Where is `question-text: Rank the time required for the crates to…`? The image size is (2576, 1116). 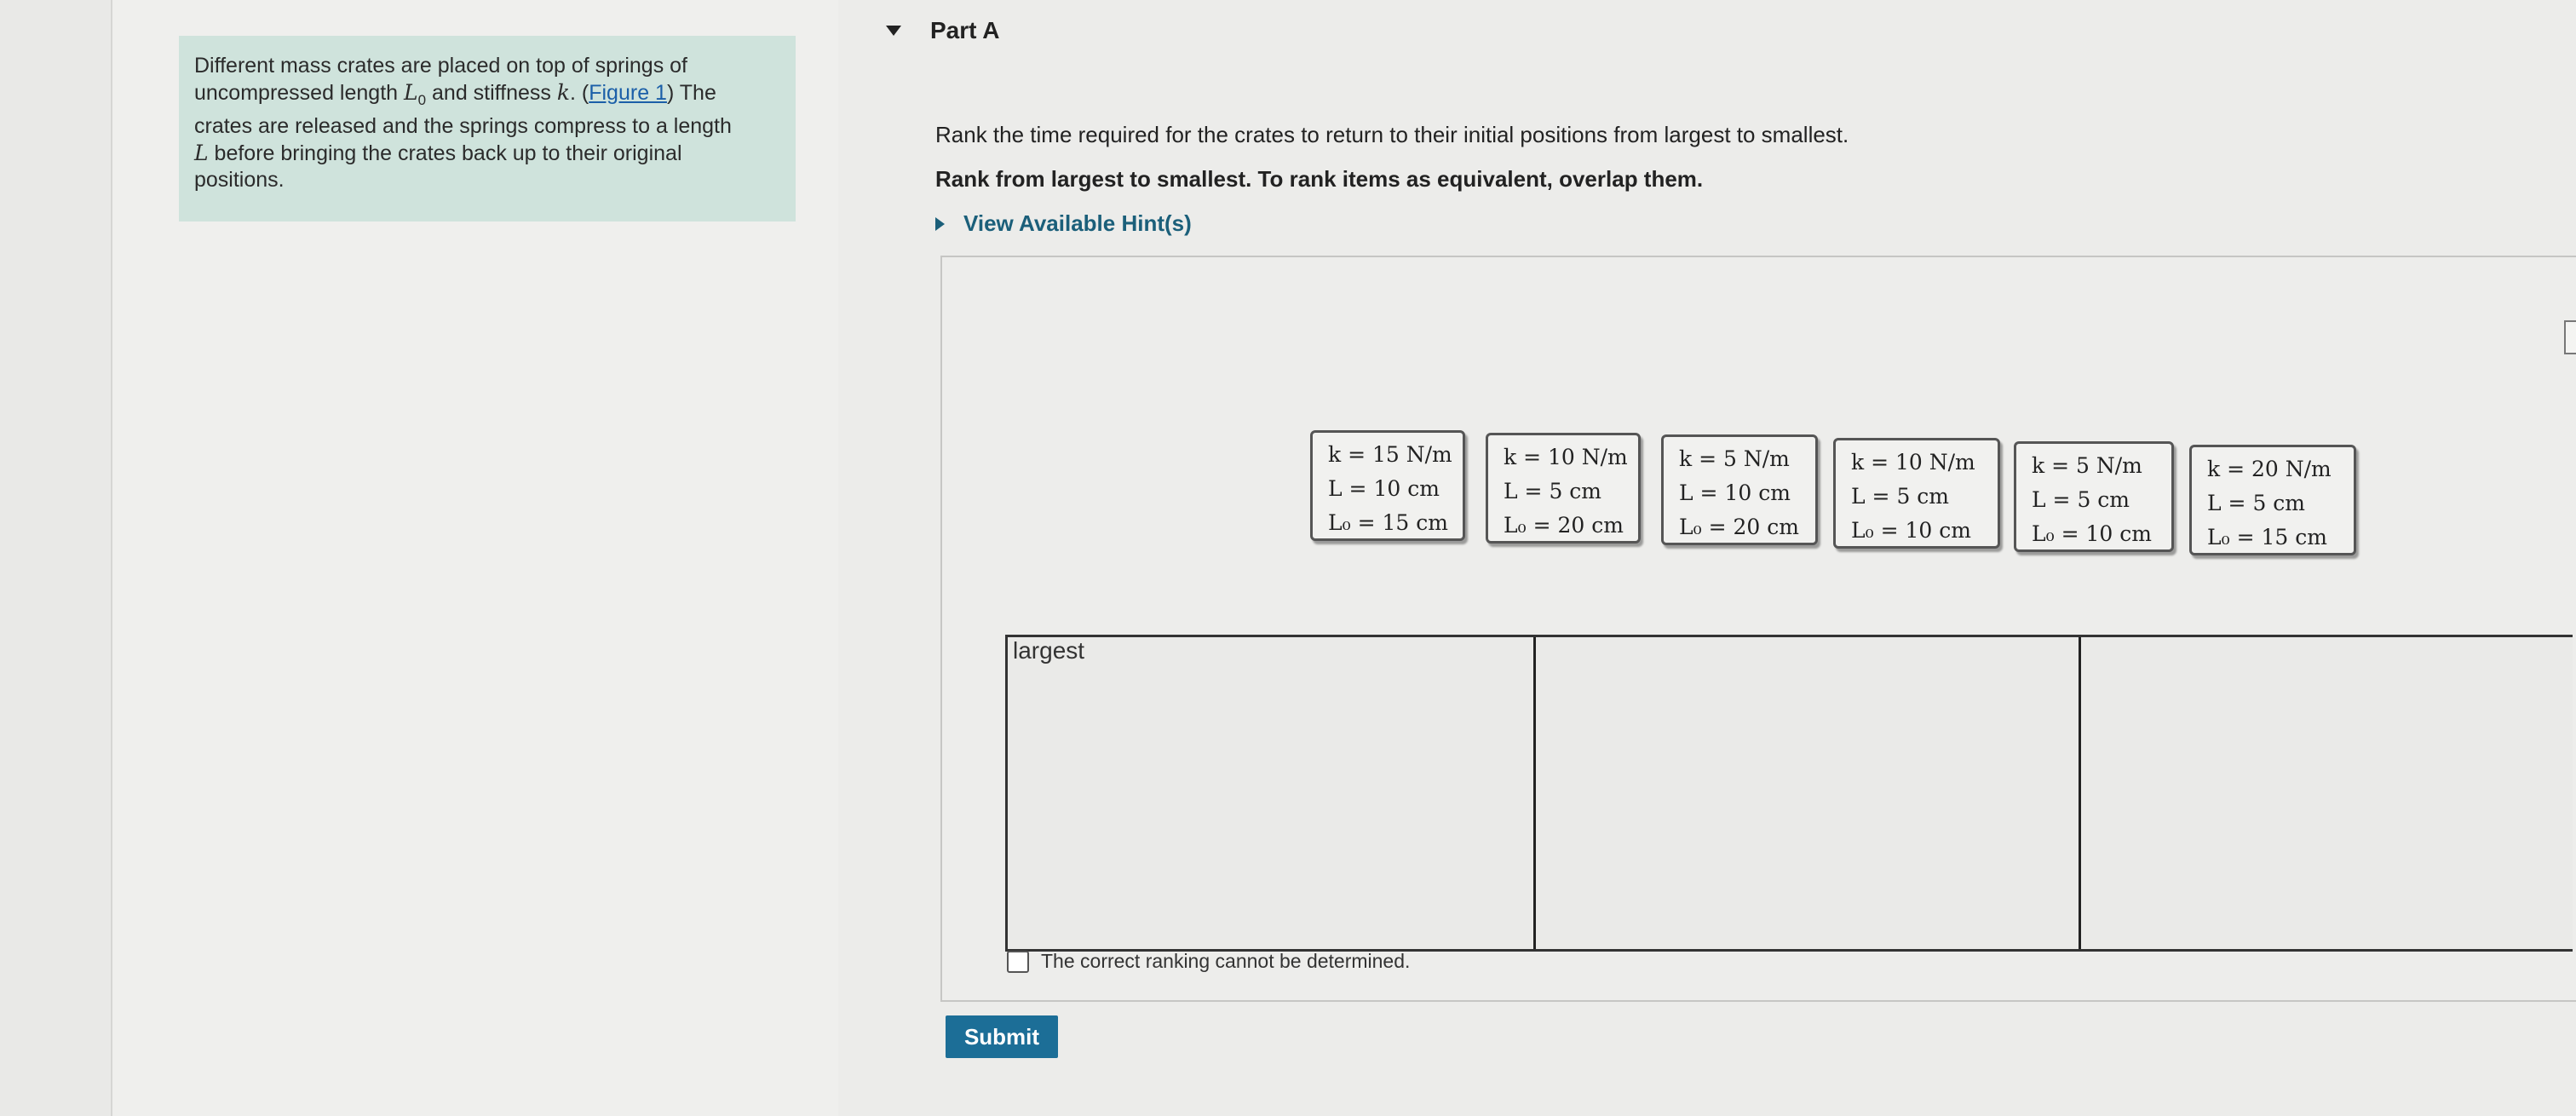
question-text: Rank the time required for the crates to… is located at coordinates (1392, 134).